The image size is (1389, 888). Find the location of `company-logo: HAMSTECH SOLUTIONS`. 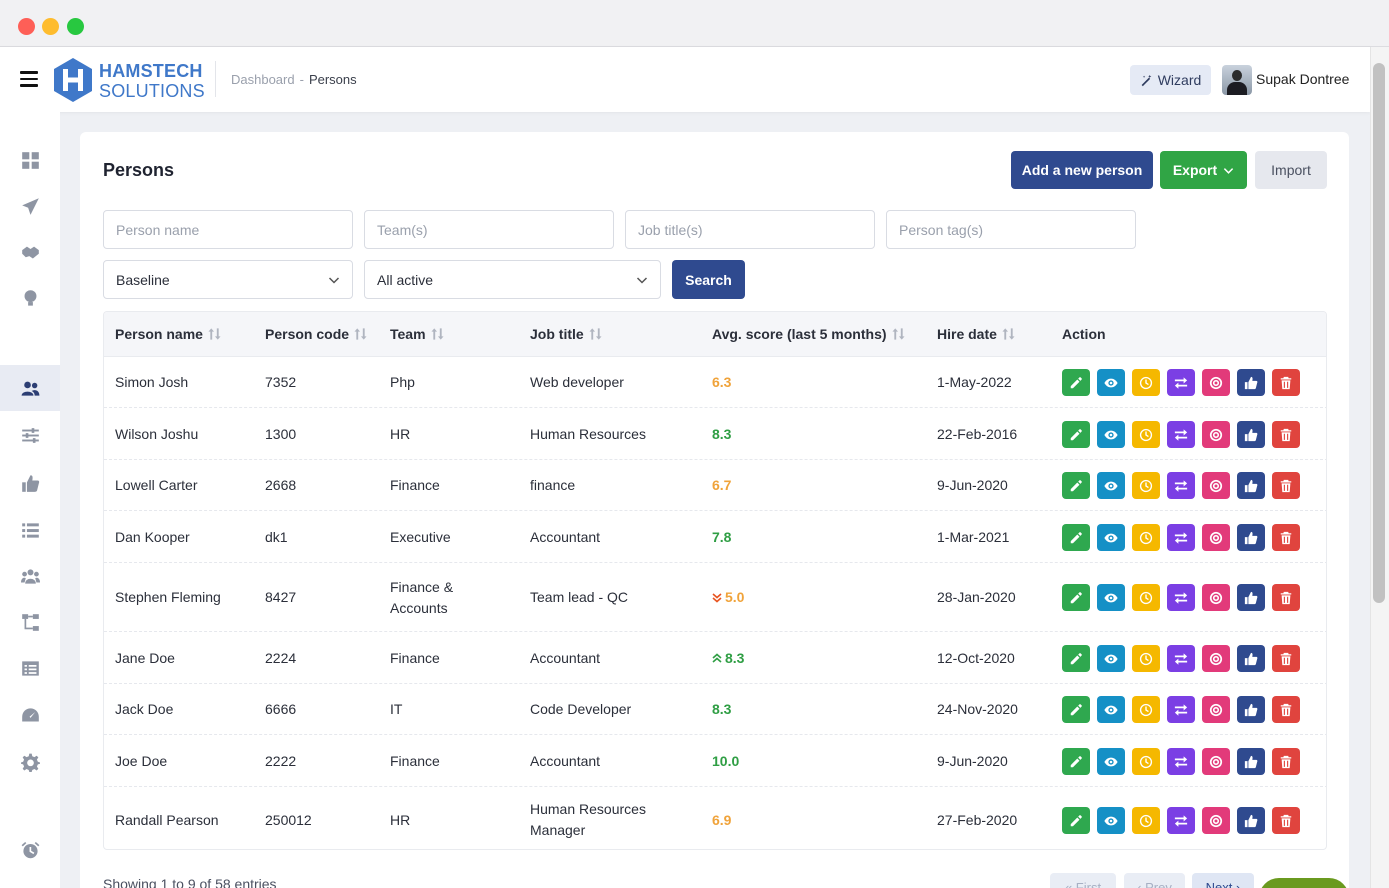

company-logo: HAMSTECH SOLUTIONS is located at coordinates (132, 80).